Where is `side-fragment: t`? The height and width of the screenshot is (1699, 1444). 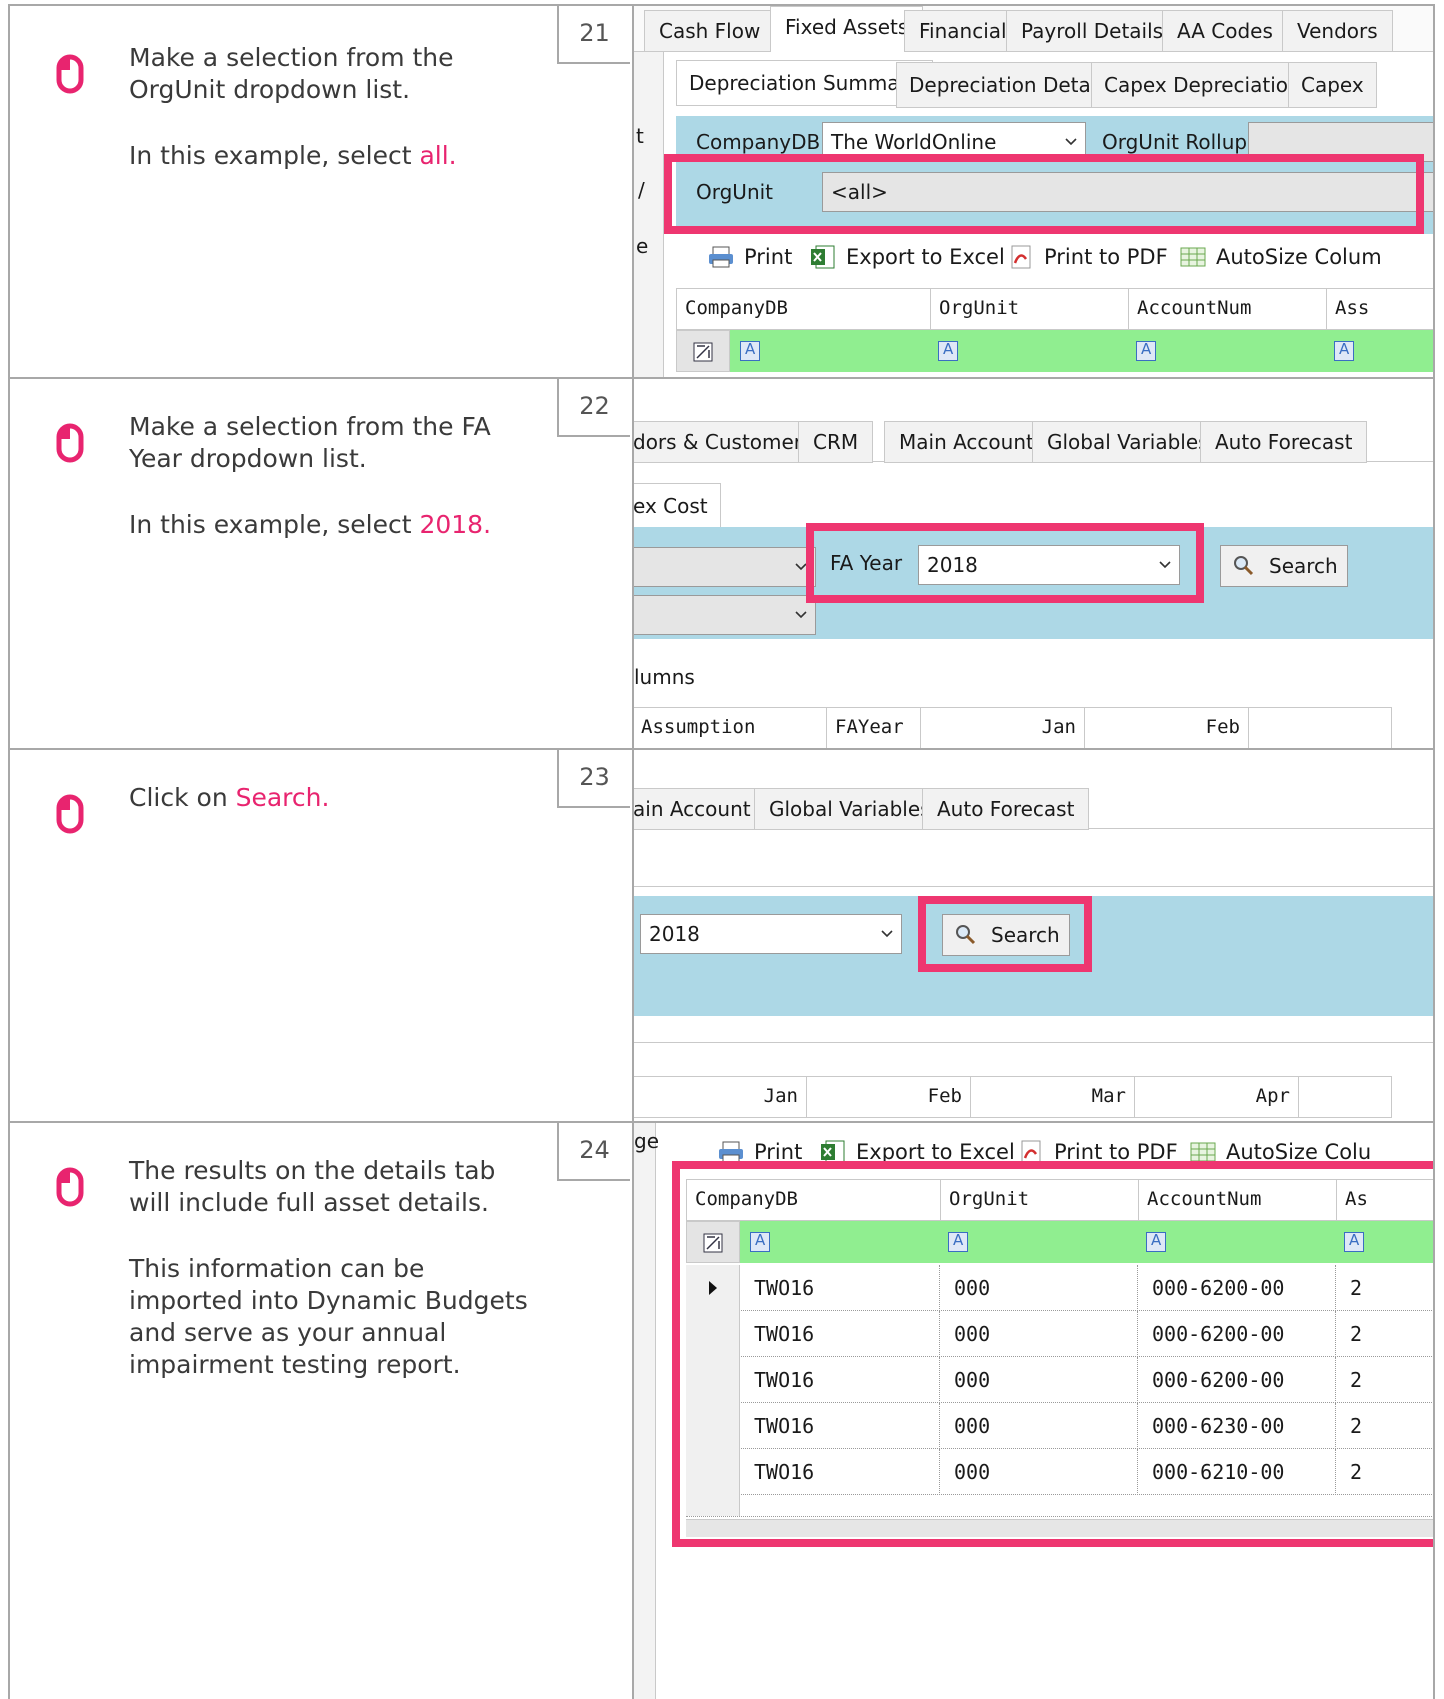
side-fragment: t is located at coordinates (640, 136).